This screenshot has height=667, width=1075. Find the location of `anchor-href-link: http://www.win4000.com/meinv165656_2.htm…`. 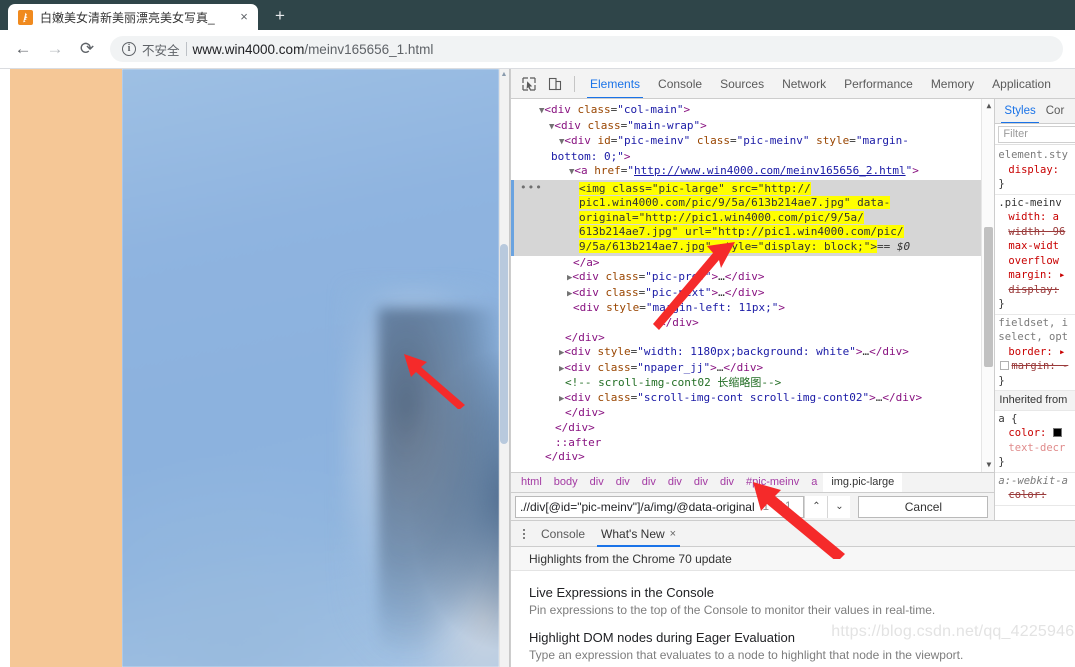

anchor-href-link: http://www.win4000.com/meinv165656_2.htm… is located at coordinates (770, 170).